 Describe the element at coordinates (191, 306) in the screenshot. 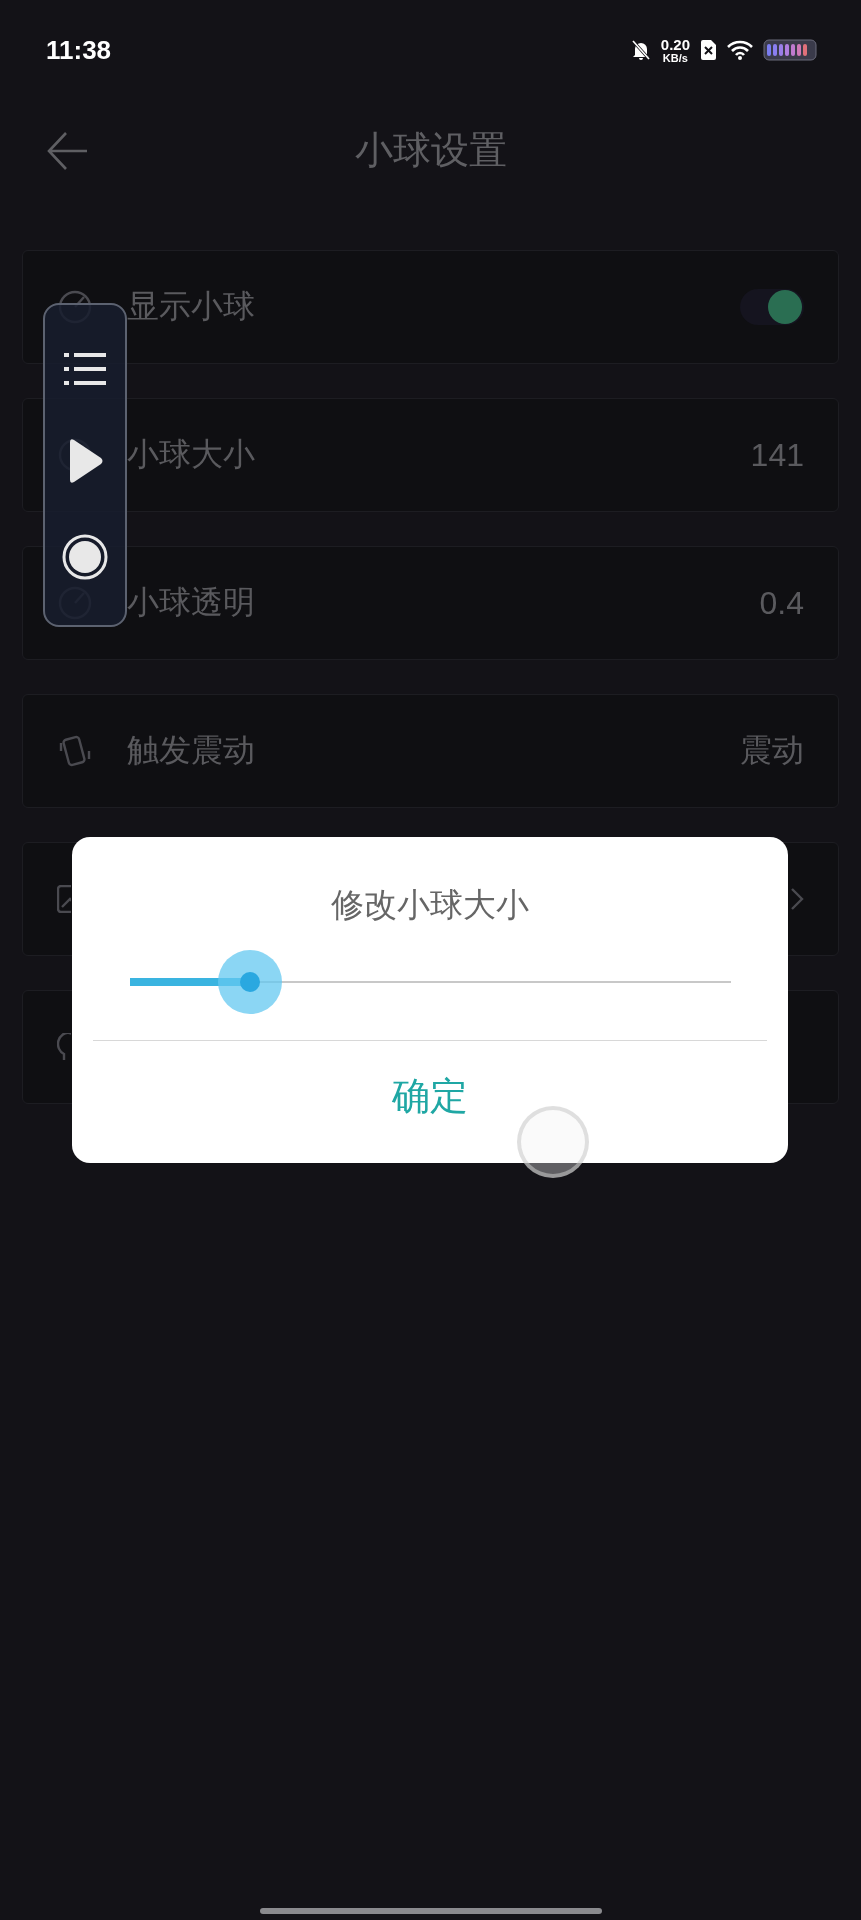

I see `row-label: 显示小球` at that location.